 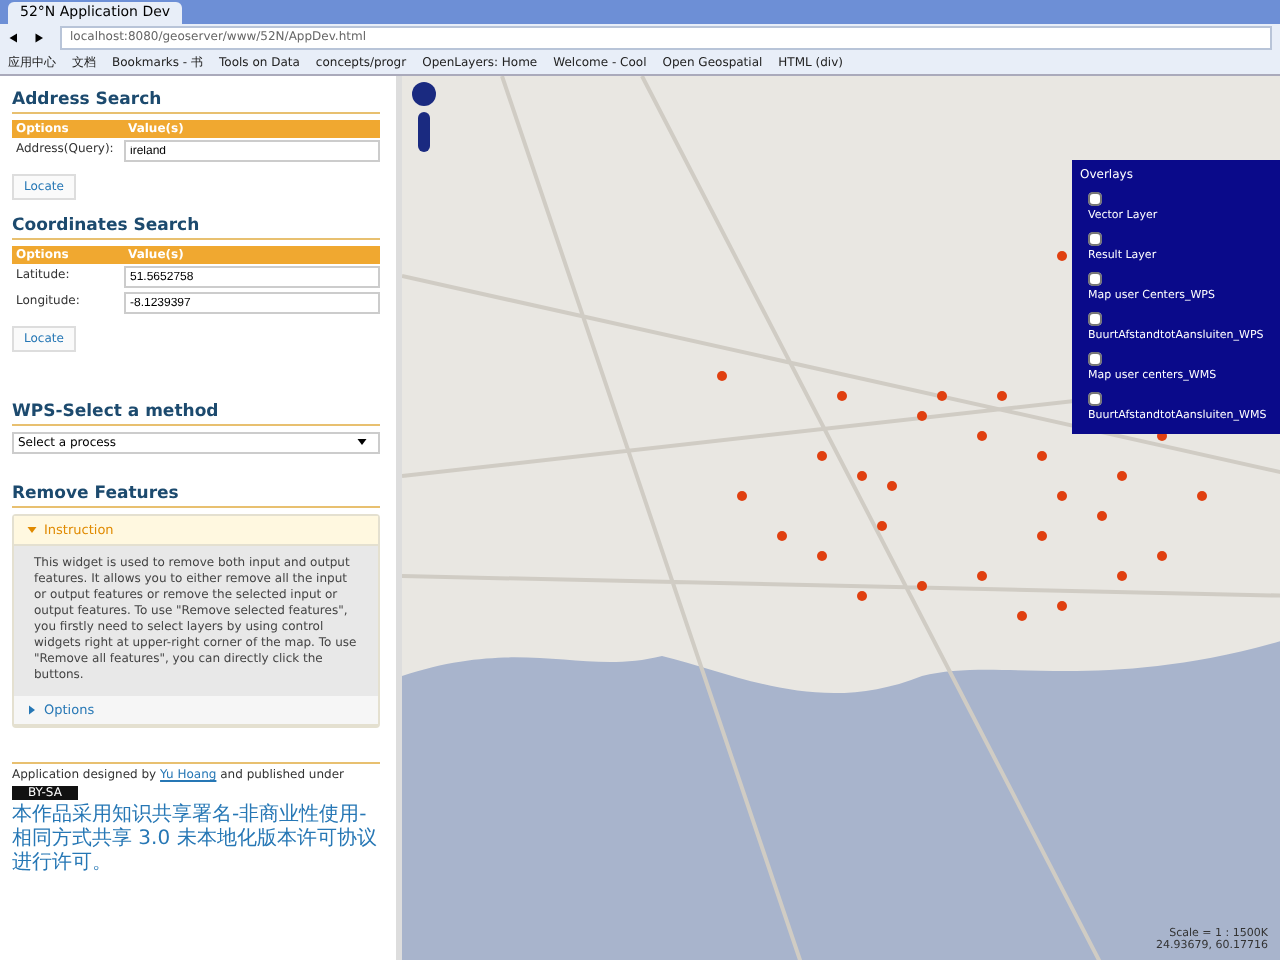 I want to click on section-title: Coordinates Search, so click(x=196, y=228).